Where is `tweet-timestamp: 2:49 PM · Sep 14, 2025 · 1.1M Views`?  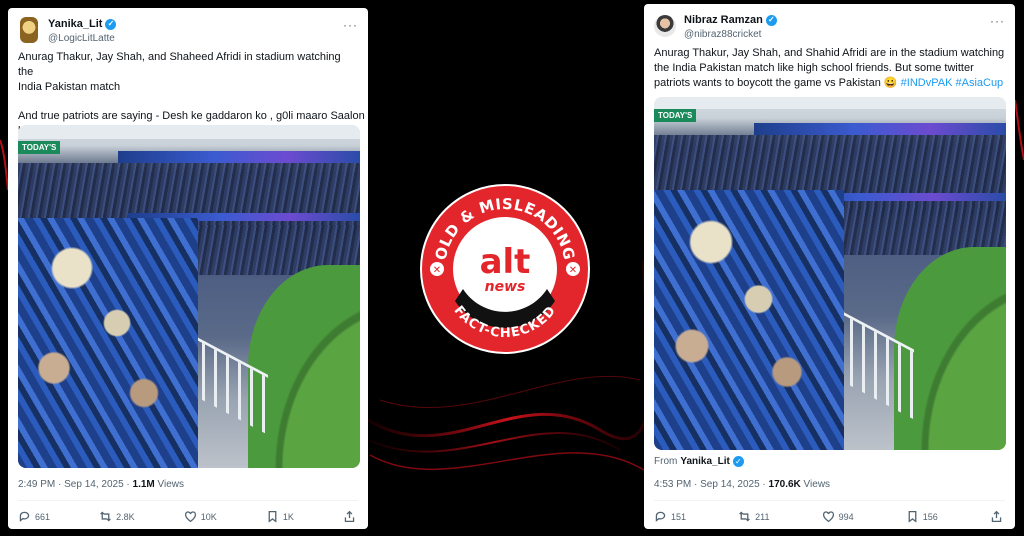 tweet-timestamp: 2:49 PM · Sep 14, 2025 · 1.1M Views is located at coordinates (101, 484).